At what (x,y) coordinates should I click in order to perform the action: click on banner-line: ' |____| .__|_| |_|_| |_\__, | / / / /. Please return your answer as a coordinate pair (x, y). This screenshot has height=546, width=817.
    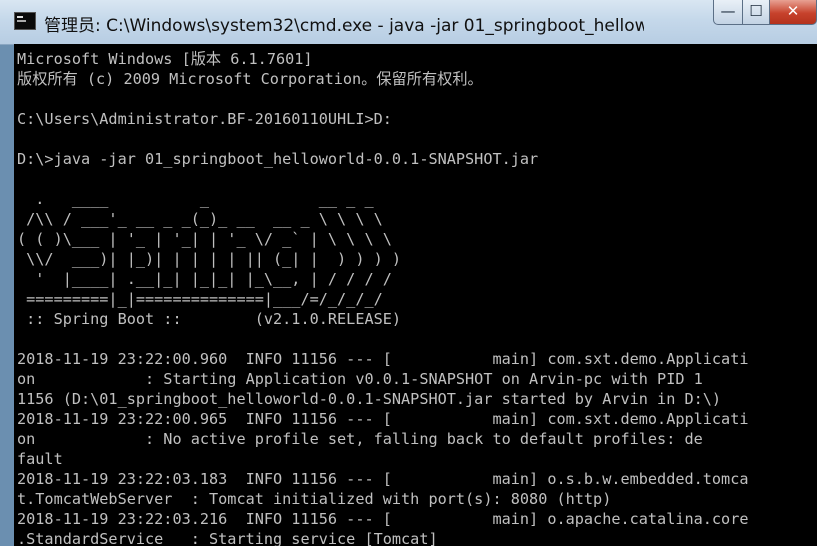
    Looking at the image, I should click on (204, 279).